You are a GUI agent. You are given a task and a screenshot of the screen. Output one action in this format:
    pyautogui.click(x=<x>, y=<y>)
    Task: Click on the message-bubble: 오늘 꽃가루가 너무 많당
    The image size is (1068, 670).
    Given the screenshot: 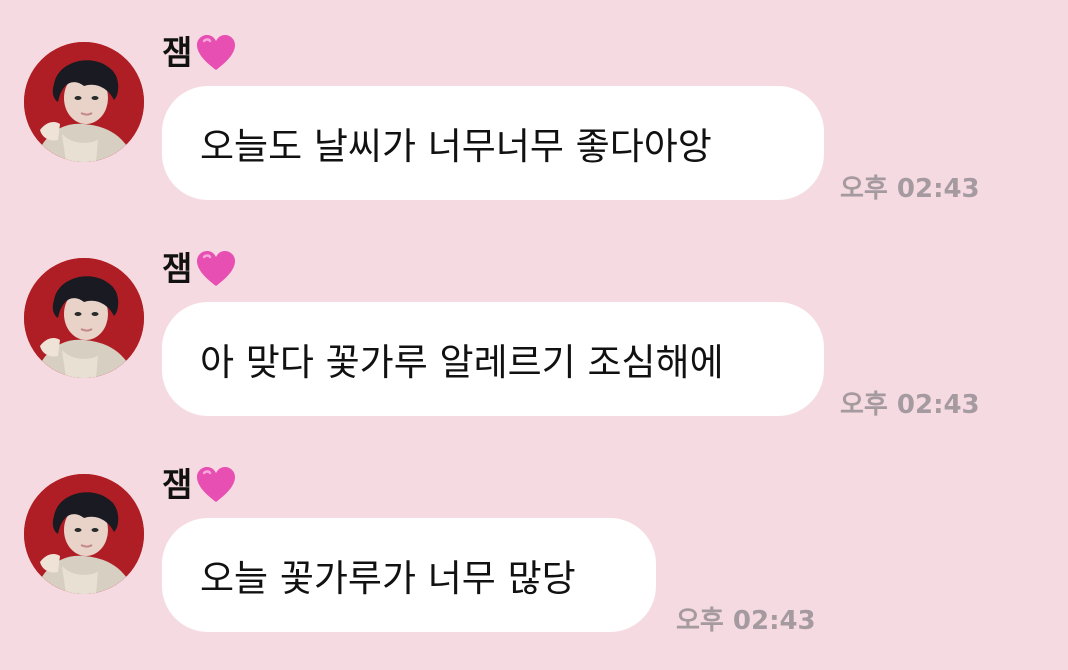 What is the action you would take?
    pyautogui.click(x=409, y=575)
    